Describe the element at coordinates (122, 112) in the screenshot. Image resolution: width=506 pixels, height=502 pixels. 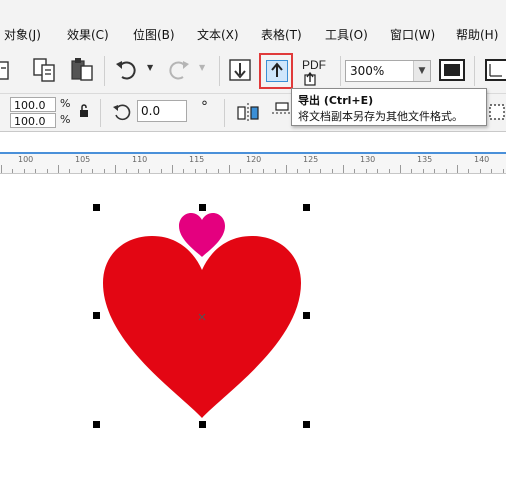
I see `rotate-icon` at that location.